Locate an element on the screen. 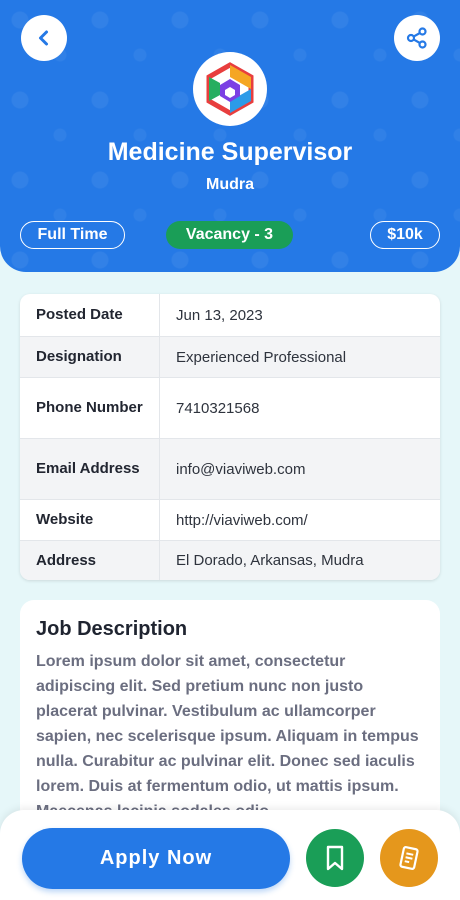  apply-now-button: Apply Now is located at coordinates (156, 858).